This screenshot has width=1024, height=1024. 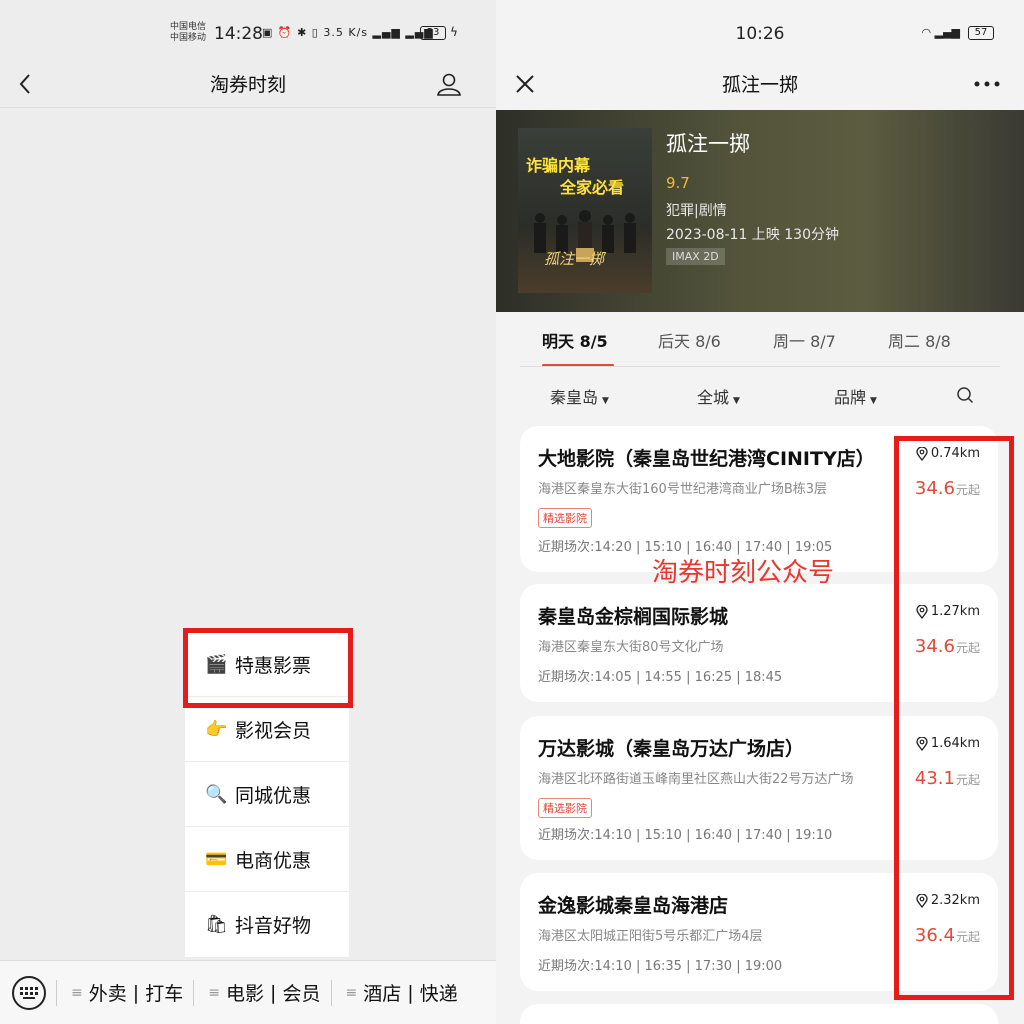 I want to click on cinema-showtimes: 近期场次:14:05 | 14:55 | 16:25 | 18:45, so click(x=660, y=677).